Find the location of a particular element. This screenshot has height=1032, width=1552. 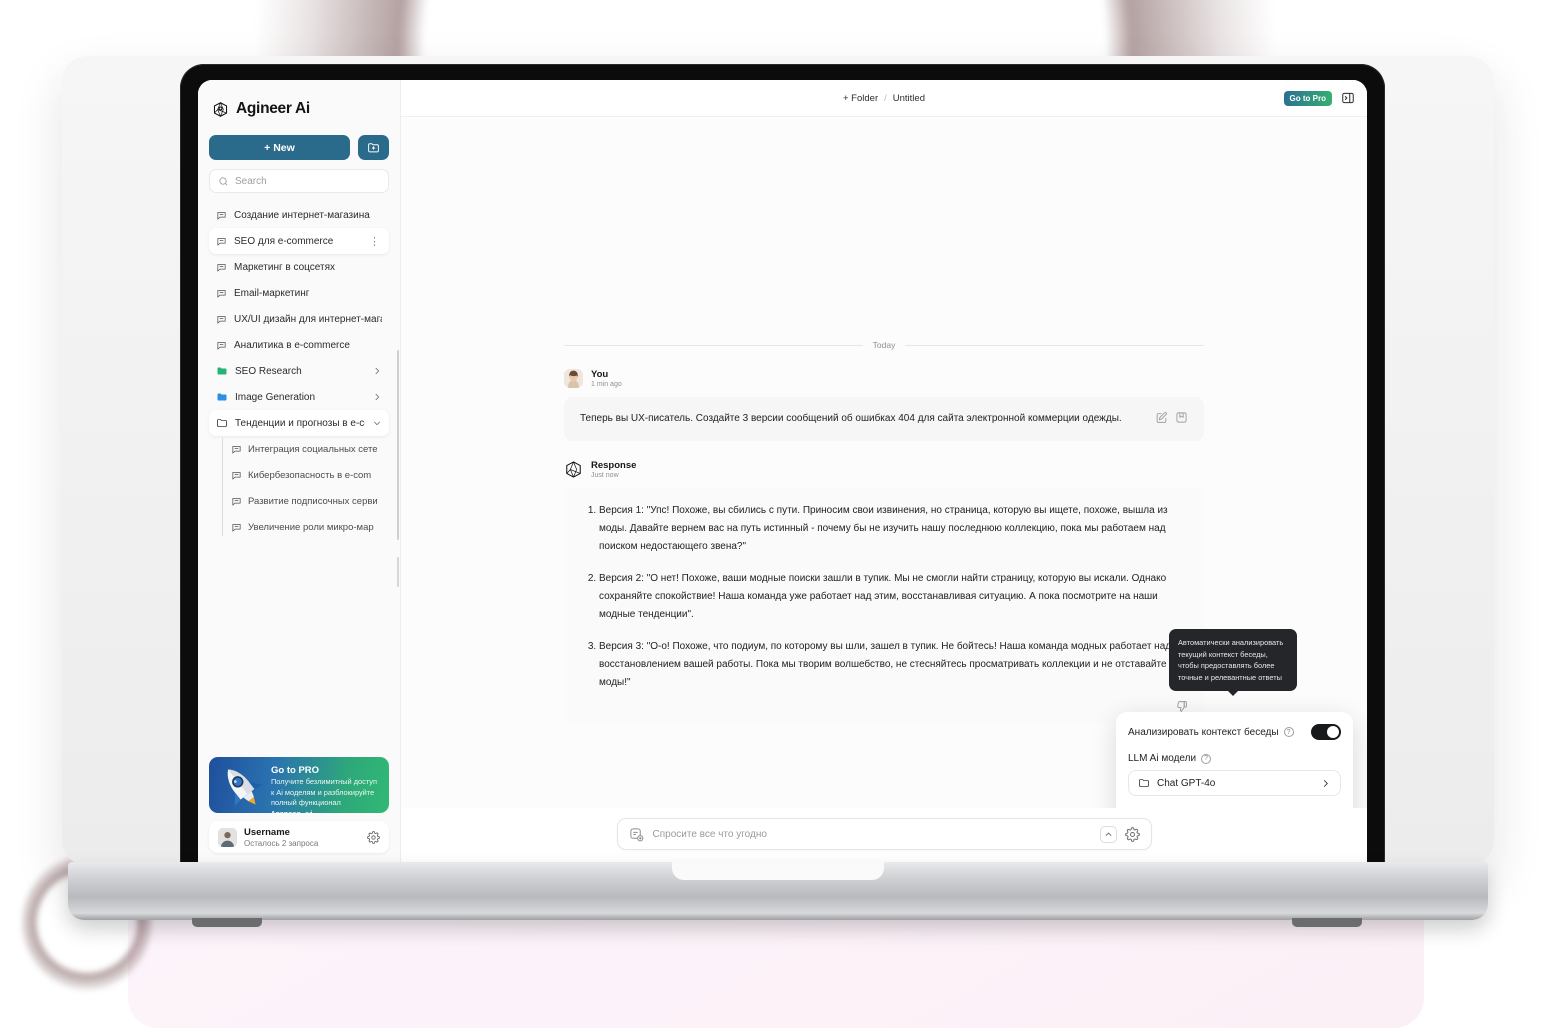

message-timestamp: 1 min ago is located at coordinates (606, 384).